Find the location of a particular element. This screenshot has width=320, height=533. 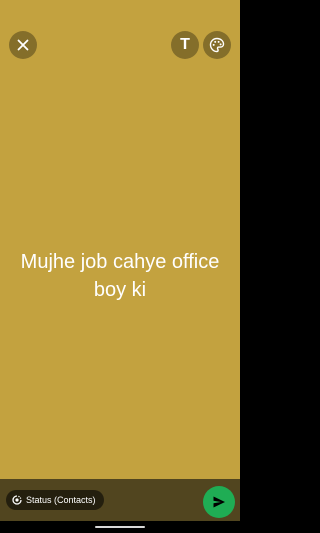

color-palette-button is located at coordinates (217, 45).